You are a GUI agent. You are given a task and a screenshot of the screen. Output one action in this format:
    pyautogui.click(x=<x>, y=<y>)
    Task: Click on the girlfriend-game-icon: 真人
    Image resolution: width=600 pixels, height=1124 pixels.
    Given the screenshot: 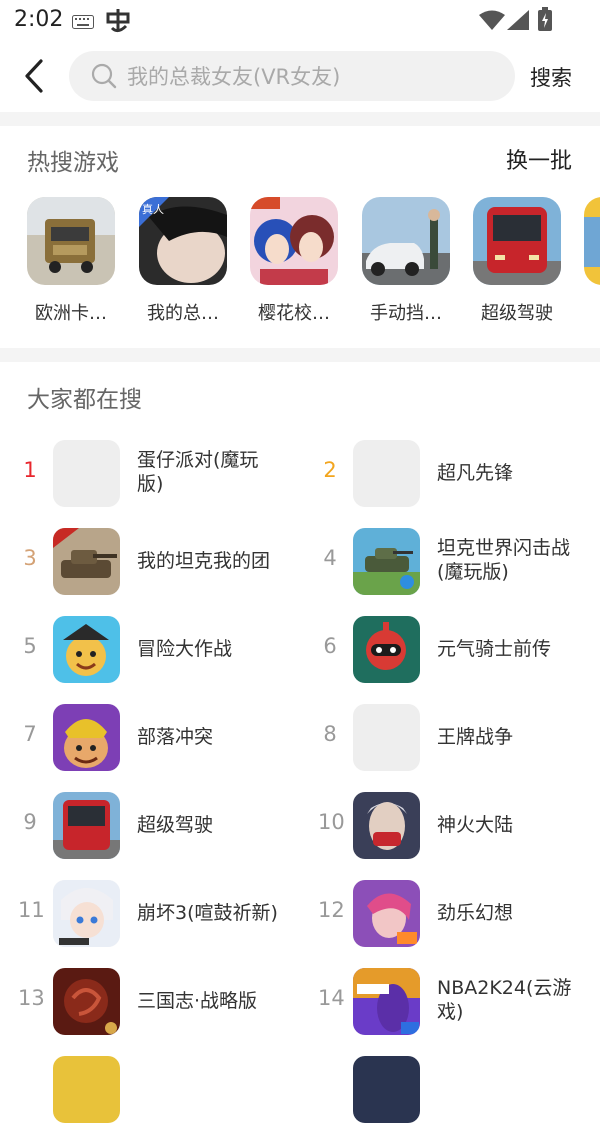 What is the action you would take?
    pyautogui.click(x=183, y=241)
    